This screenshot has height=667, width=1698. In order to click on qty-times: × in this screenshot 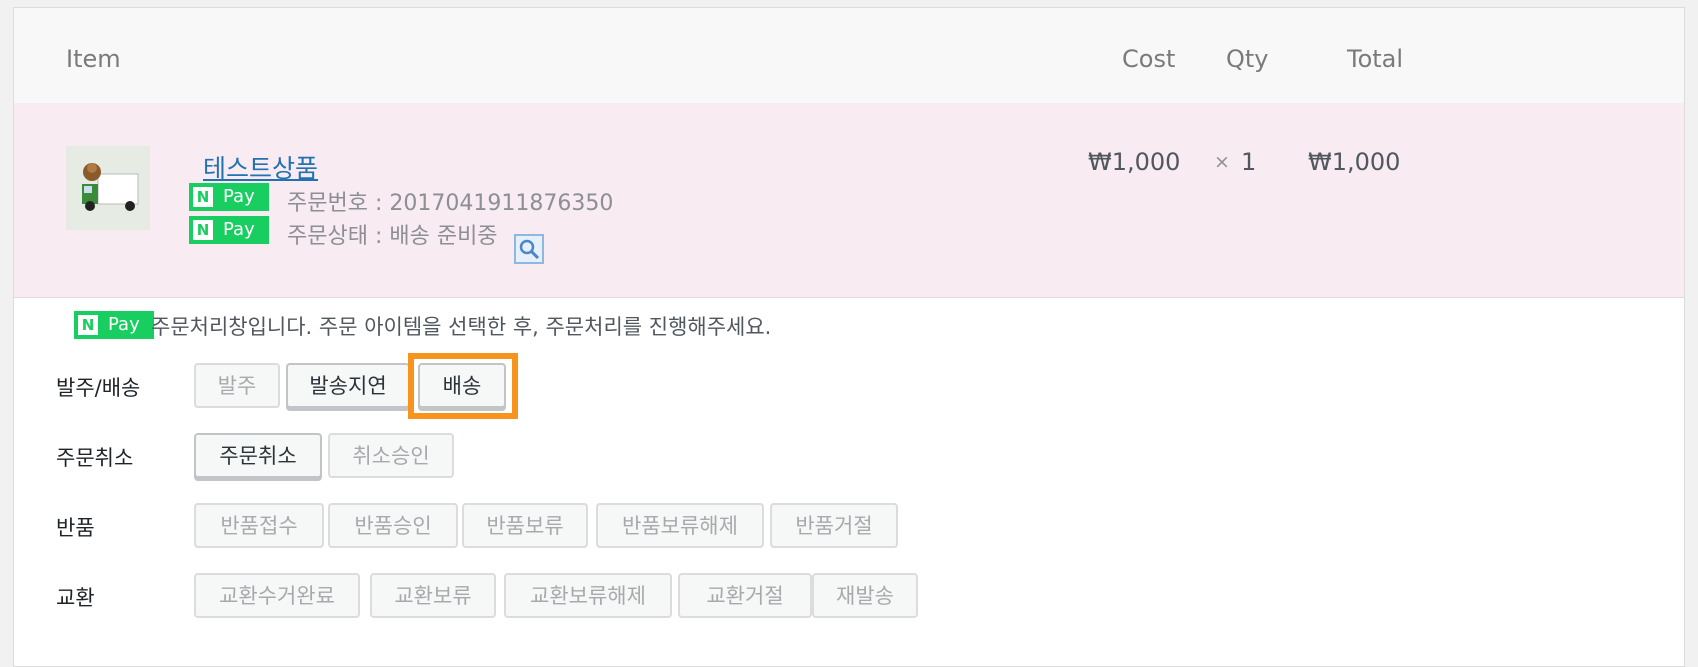, I will do `click(1222, 162)`.